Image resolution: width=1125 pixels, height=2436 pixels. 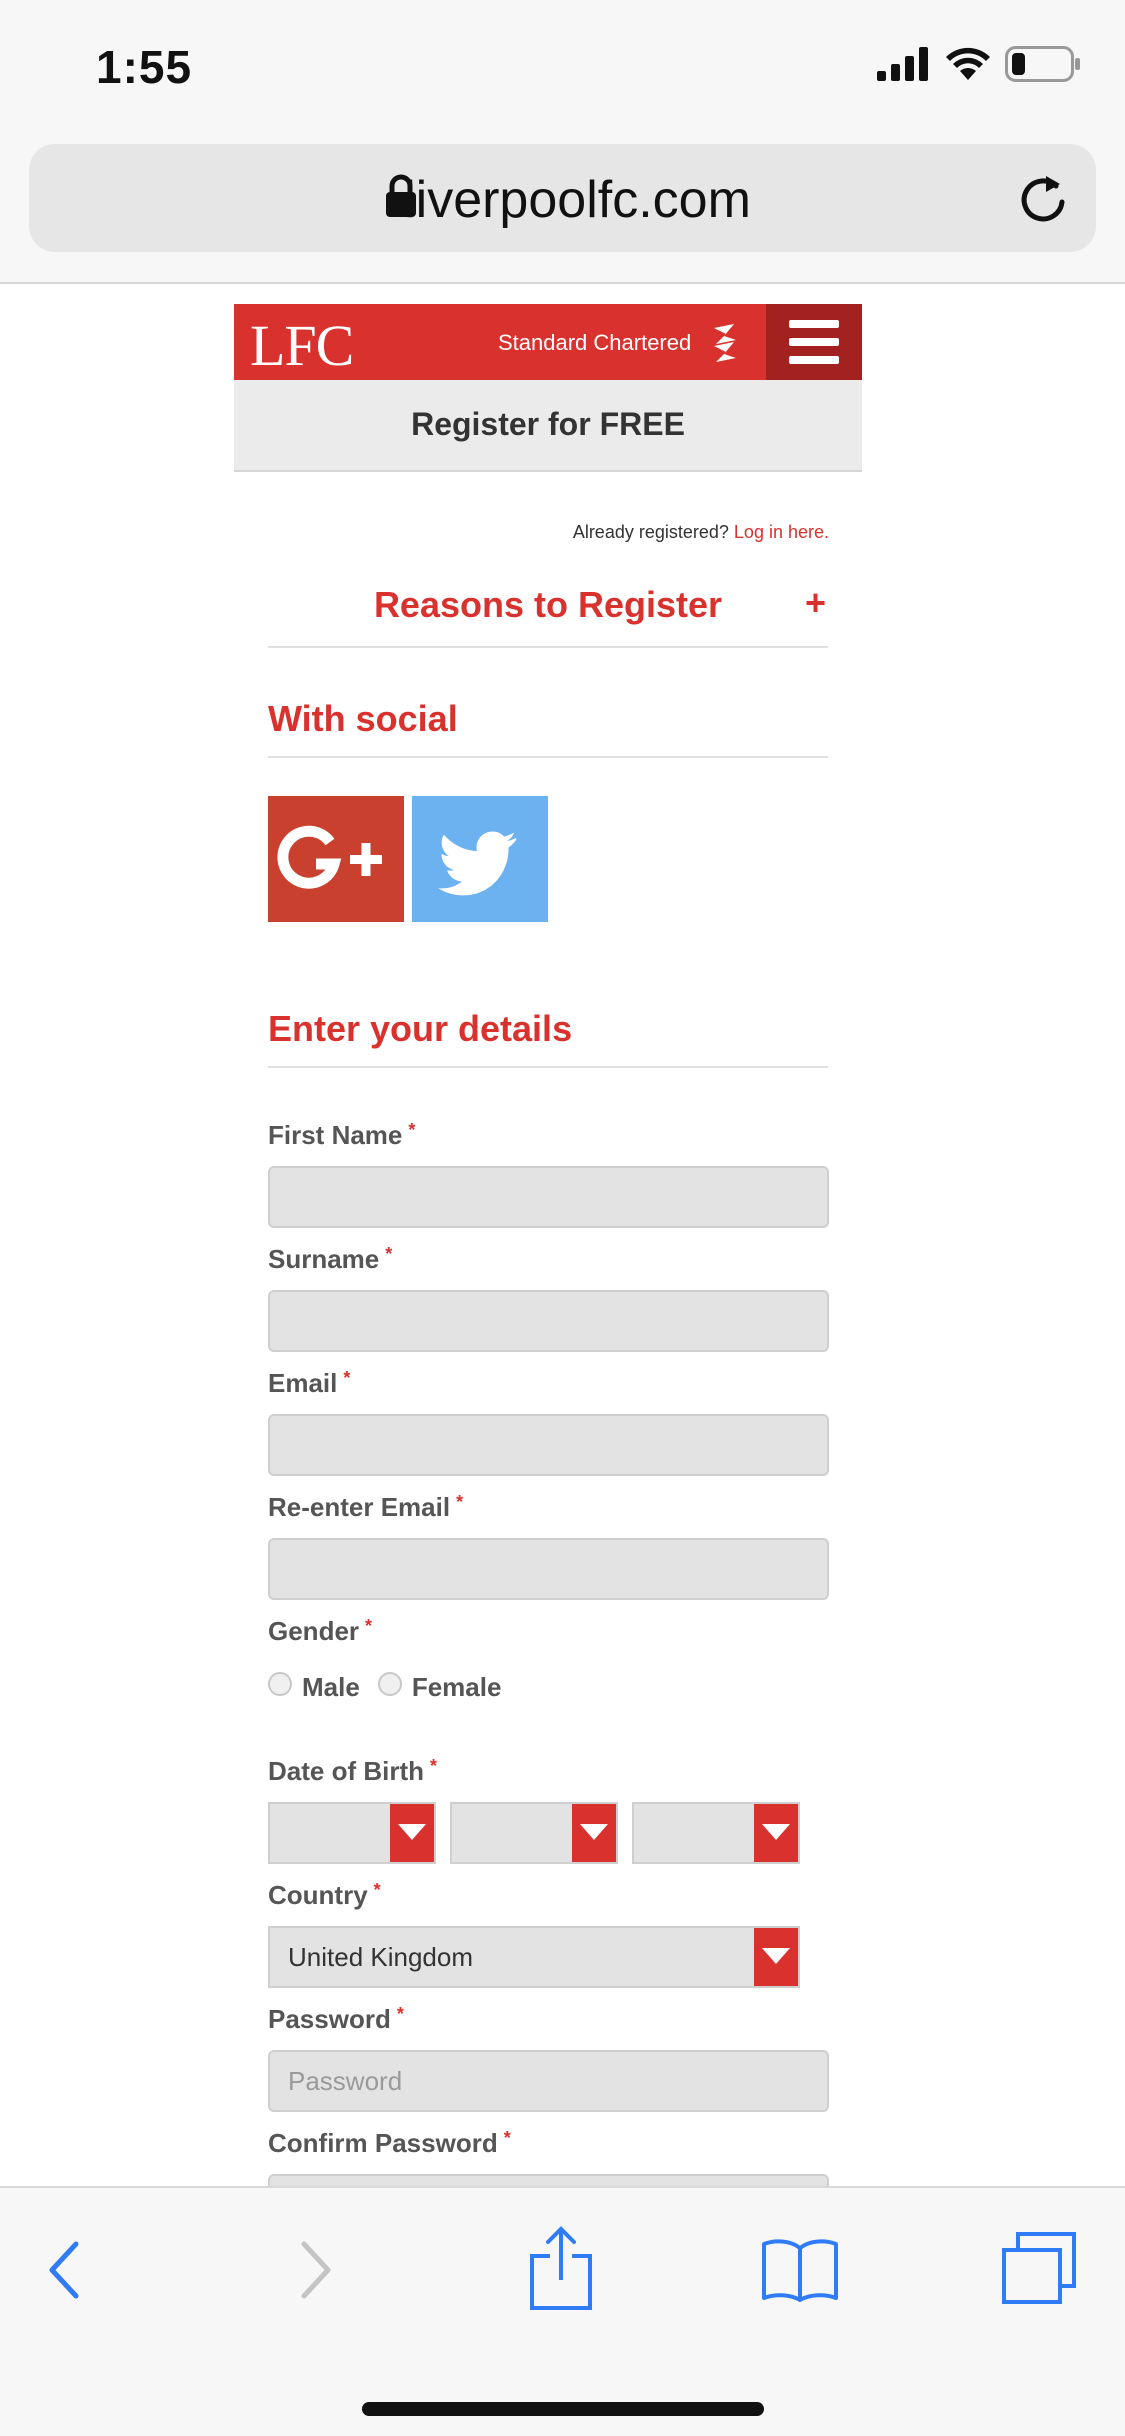 What do you see at coordinates (342, 1135) in the screenshot?
I see `first-name-label: First Name *` at bounding box center [342, 1135].